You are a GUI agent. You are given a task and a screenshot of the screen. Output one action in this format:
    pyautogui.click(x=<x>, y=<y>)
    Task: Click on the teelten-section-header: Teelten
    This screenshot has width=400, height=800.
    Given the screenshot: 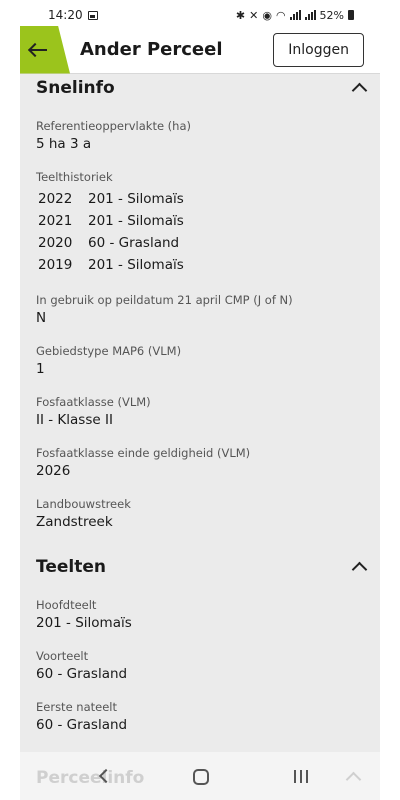 What is the action you would take?
    pyautogui.click(x=201, y=567)
    